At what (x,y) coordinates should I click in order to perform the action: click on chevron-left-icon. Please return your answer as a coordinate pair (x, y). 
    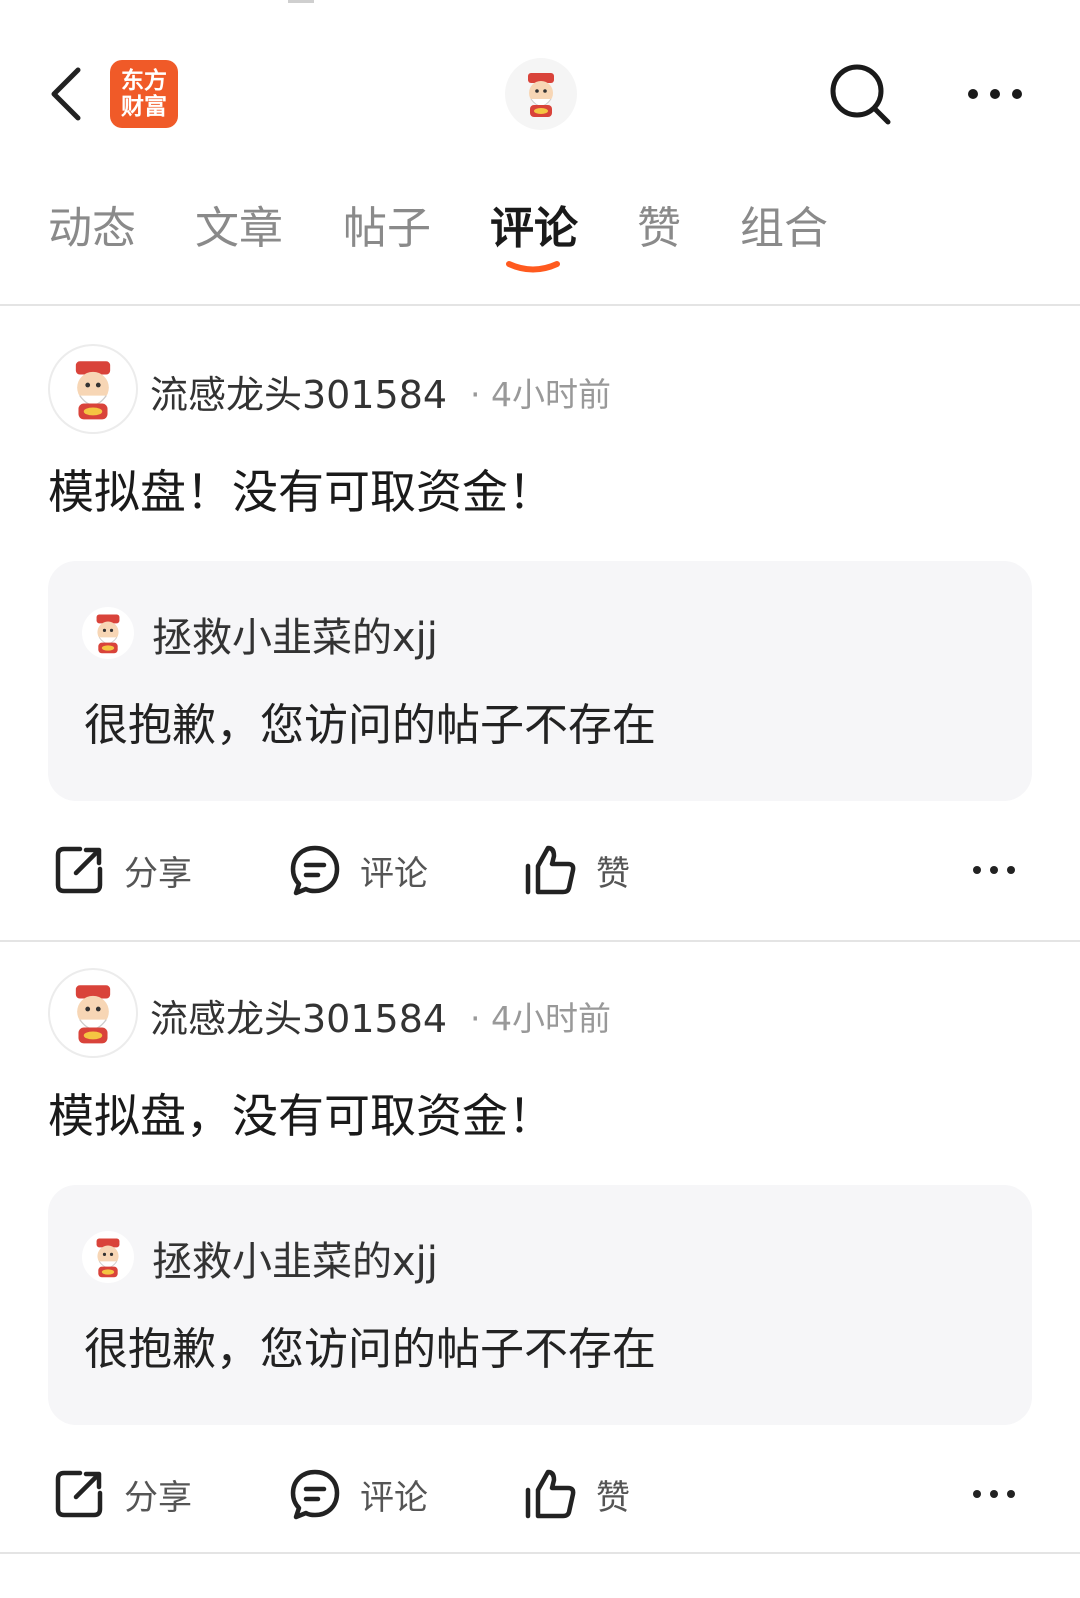
    Looking at the image, I should click on (66, 94).